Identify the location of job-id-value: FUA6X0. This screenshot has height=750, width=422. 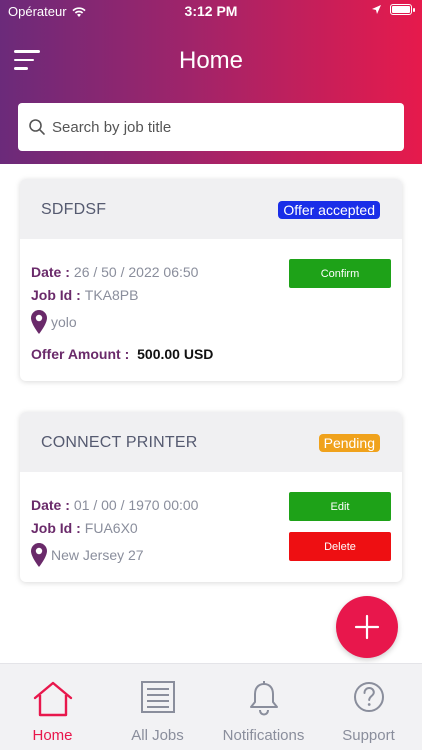
(111, 528).